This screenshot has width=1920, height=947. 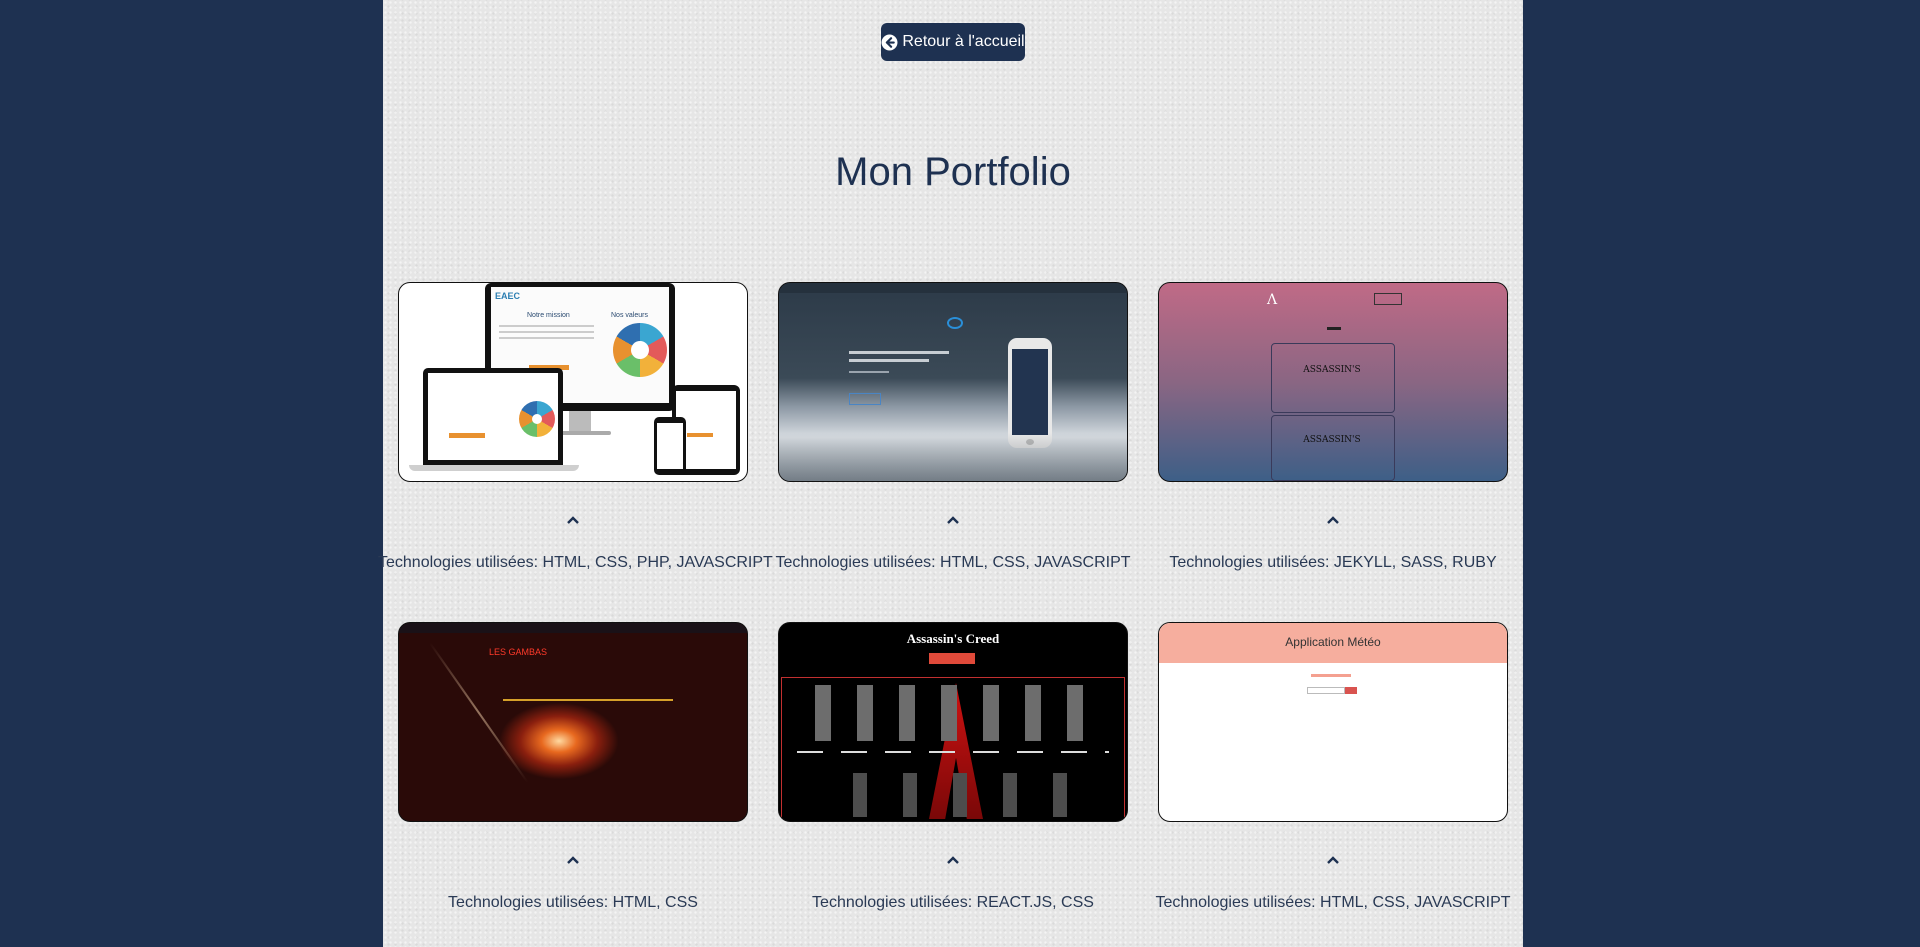 I want to click on back-home-label: Retour à l'accueil, so click(x=963, y=41).